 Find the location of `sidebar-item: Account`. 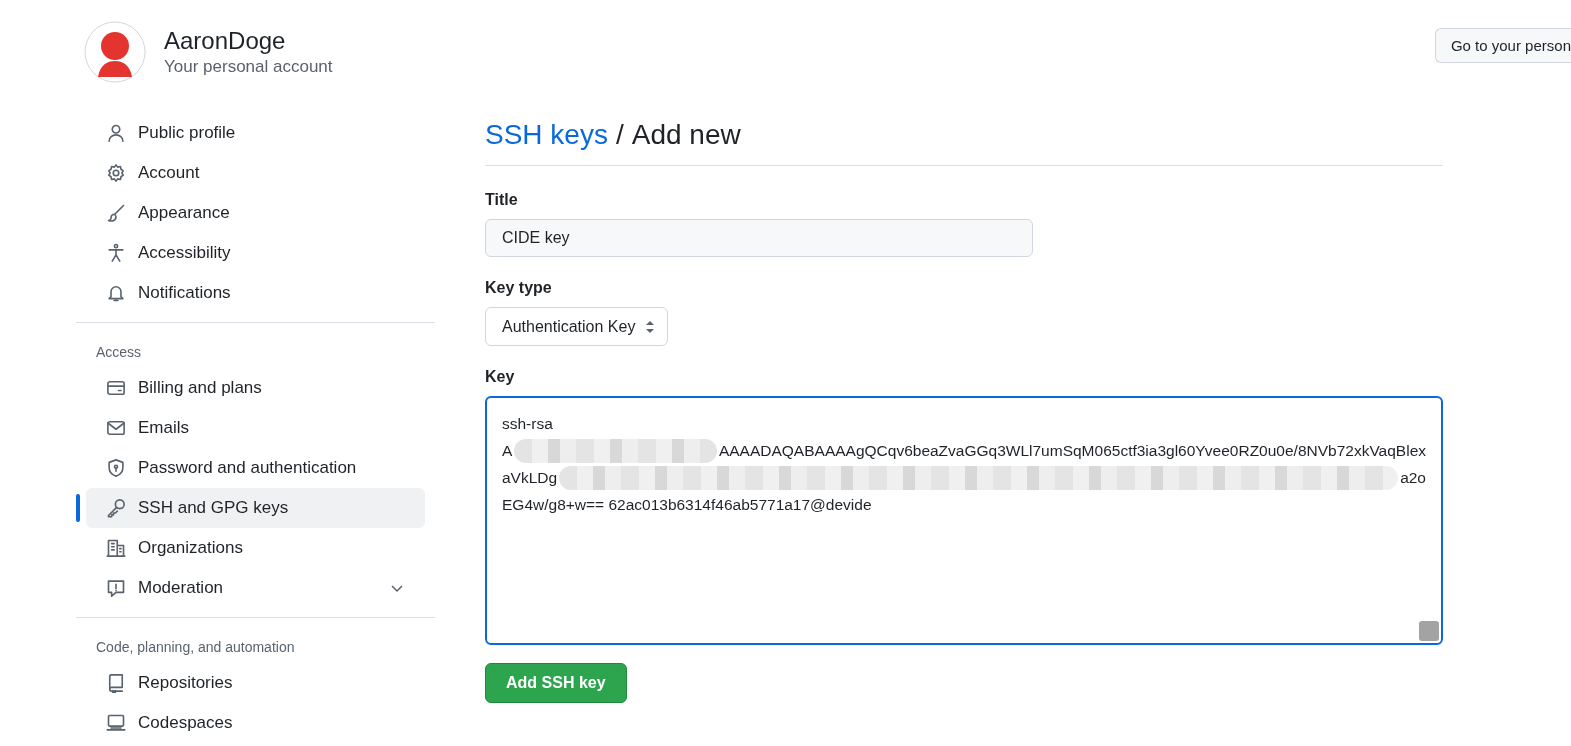

sidebar-item: Account is located at coordinates (255, 173).